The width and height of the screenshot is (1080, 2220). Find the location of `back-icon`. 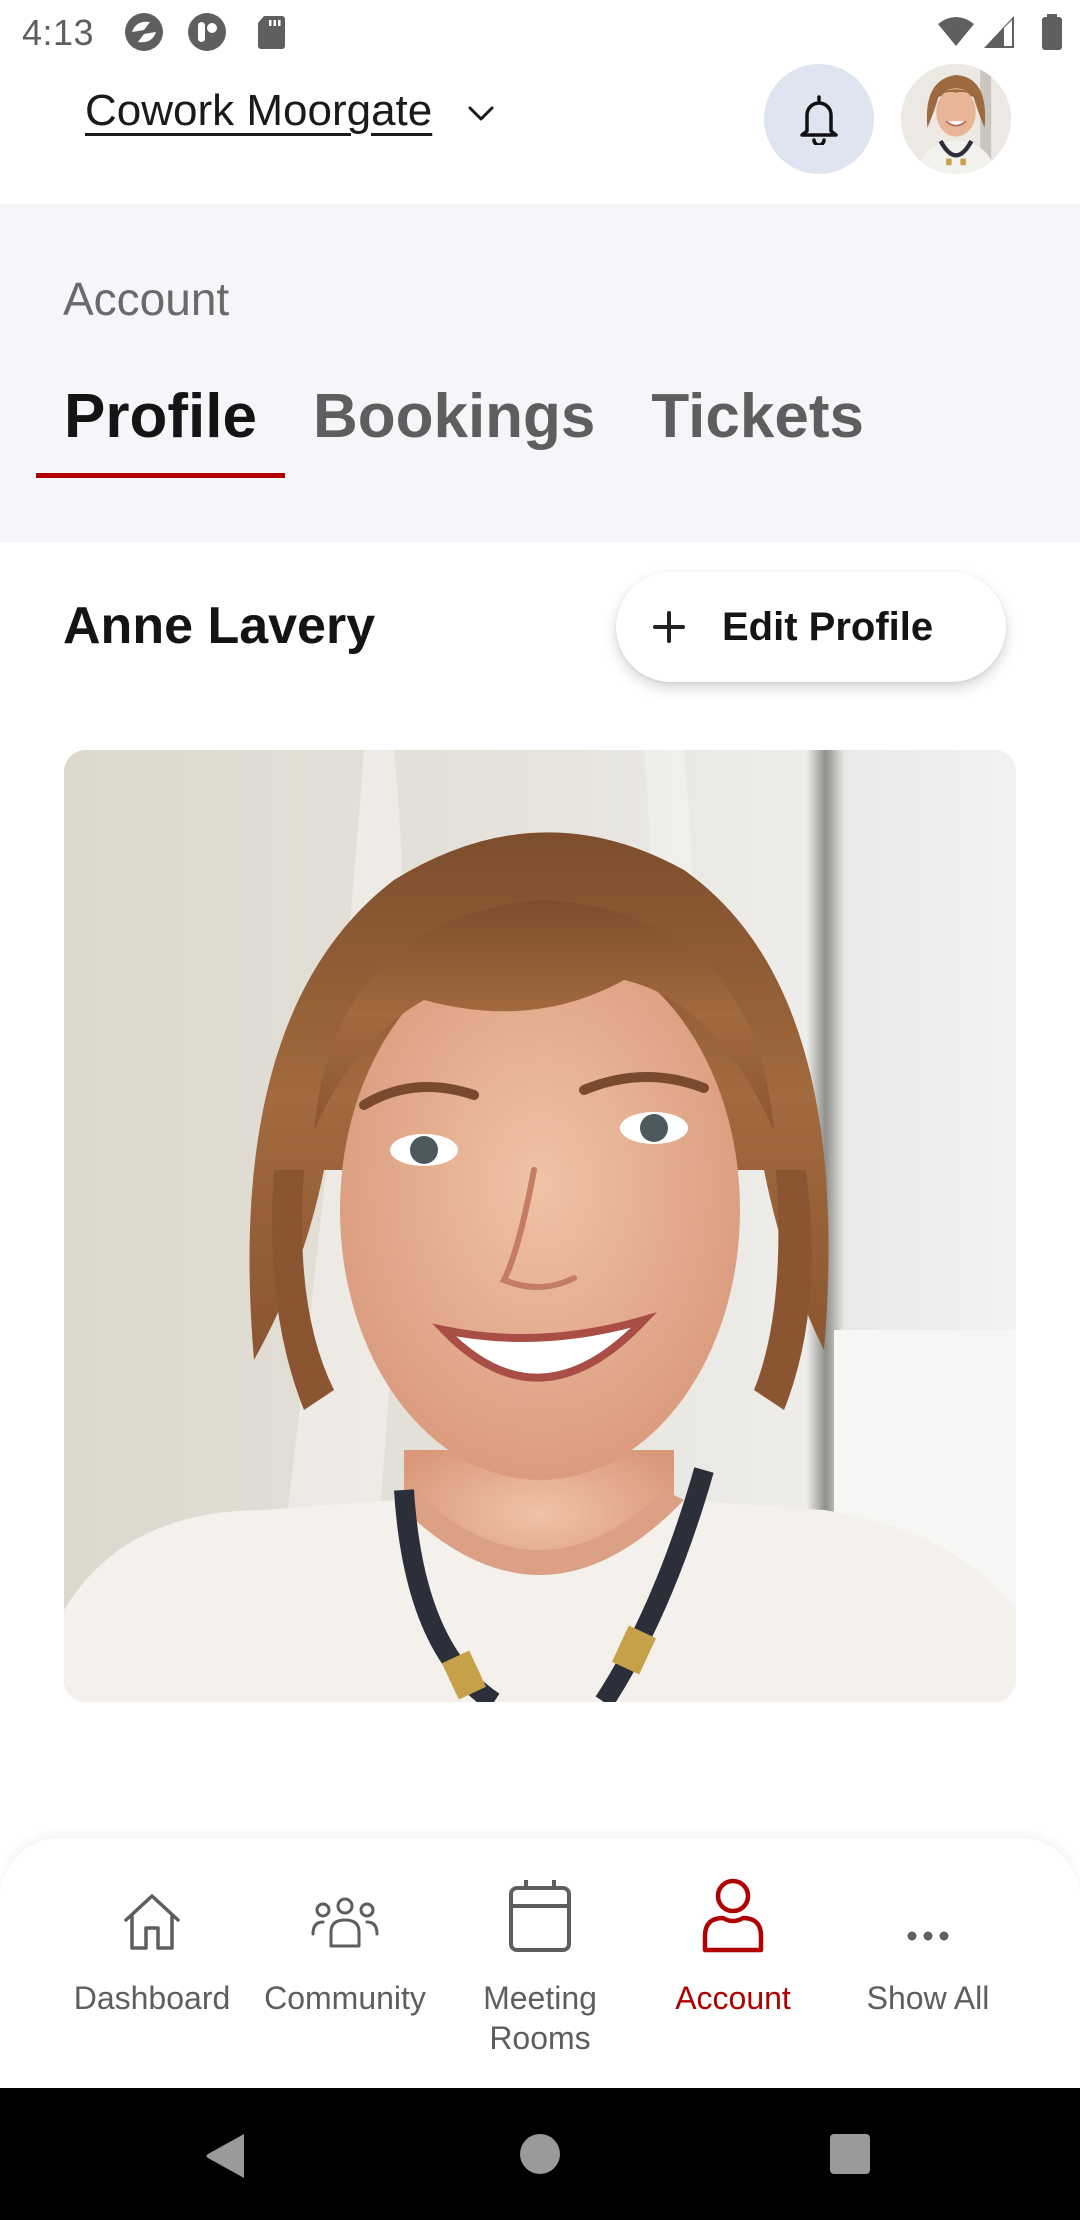

back-icon is located at coordinates (226, 2156).